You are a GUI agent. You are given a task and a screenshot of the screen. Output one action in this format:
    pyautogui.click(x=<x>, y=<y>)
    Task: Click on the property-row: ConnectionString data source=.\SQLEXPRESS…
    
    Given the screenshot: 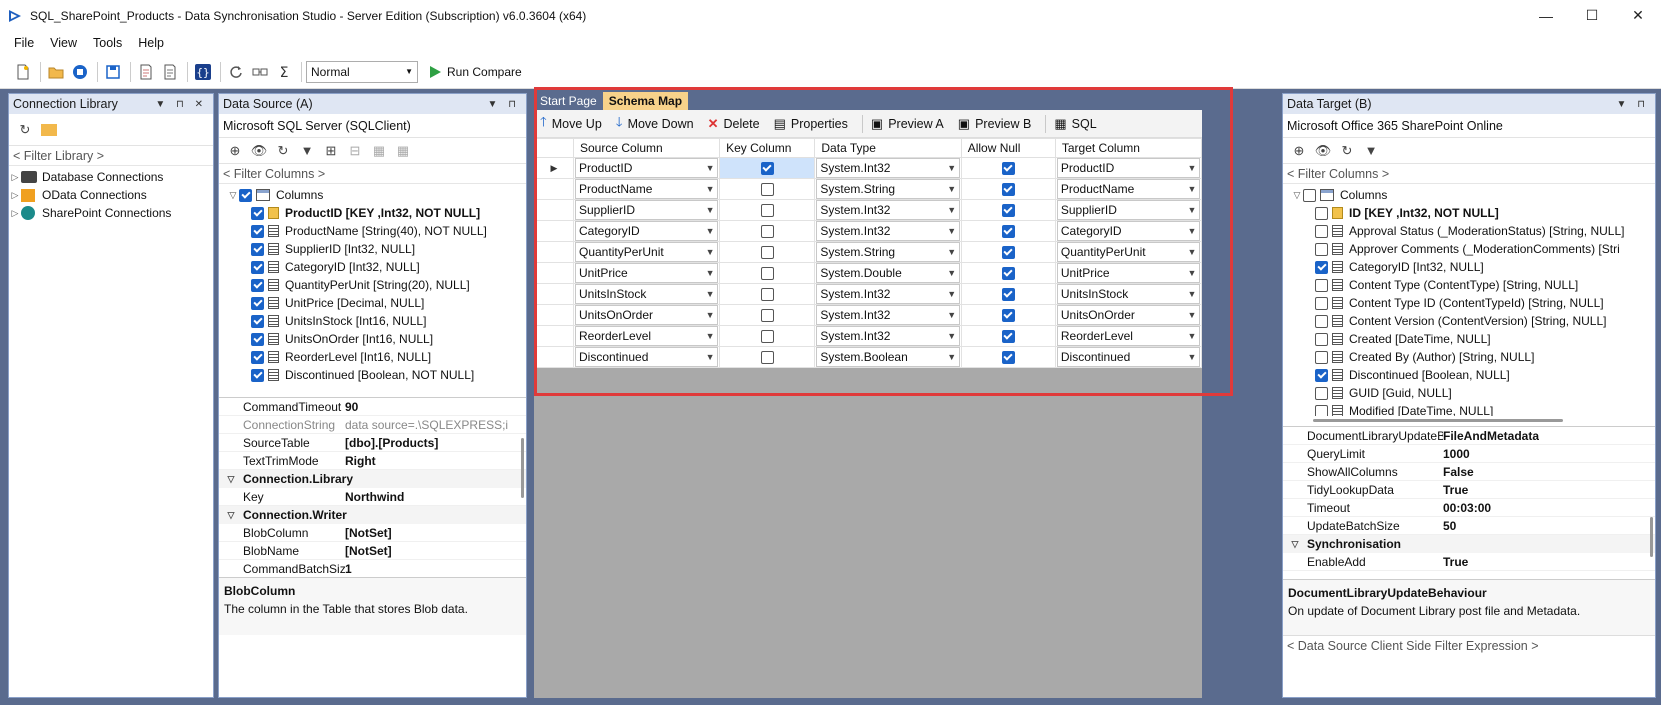 What is the action you would take?
    pyautogui.click(x=372, y=425)
    